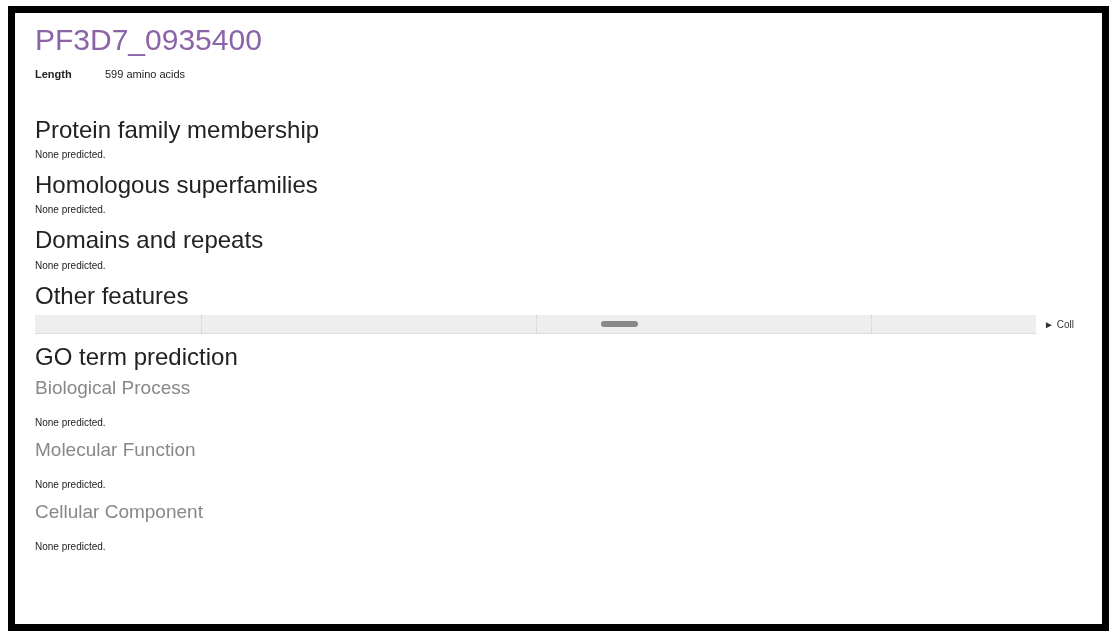 Image resolution: width=1117 pixels, height=635 pixels. What do you see at coordinates (116, 451) in the screenshot?
I see `subsection-heading: Molecular Function` at bounding box center [116, 451].